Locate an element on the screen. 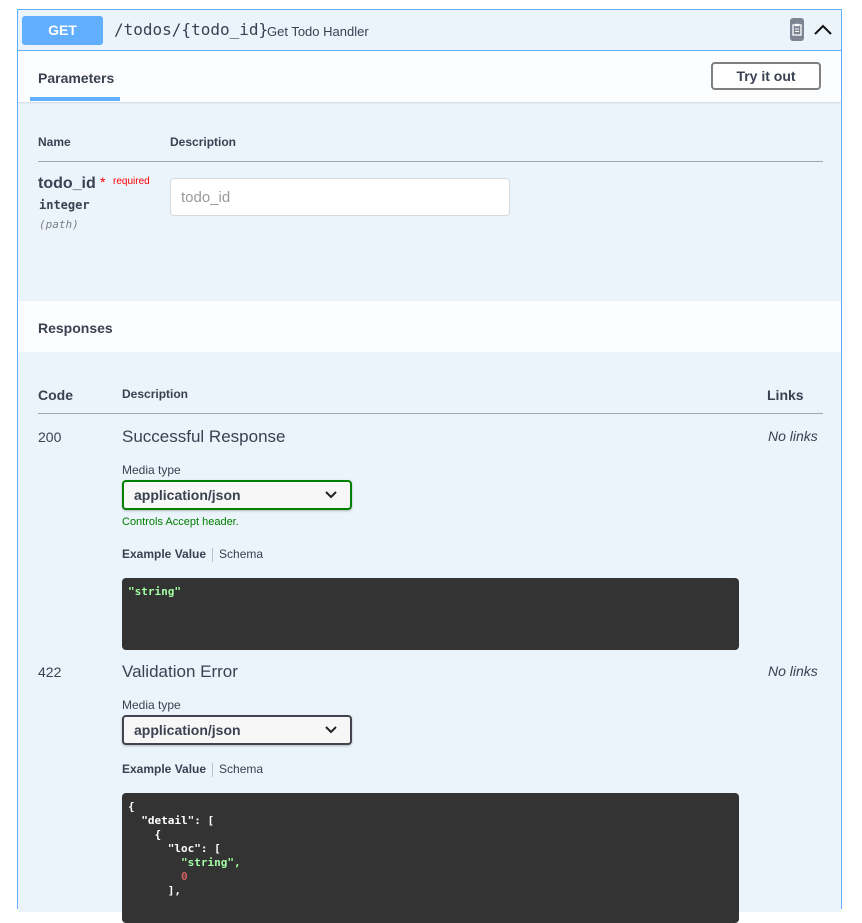  responses-title: Responses is located at coordinates (75, 328).